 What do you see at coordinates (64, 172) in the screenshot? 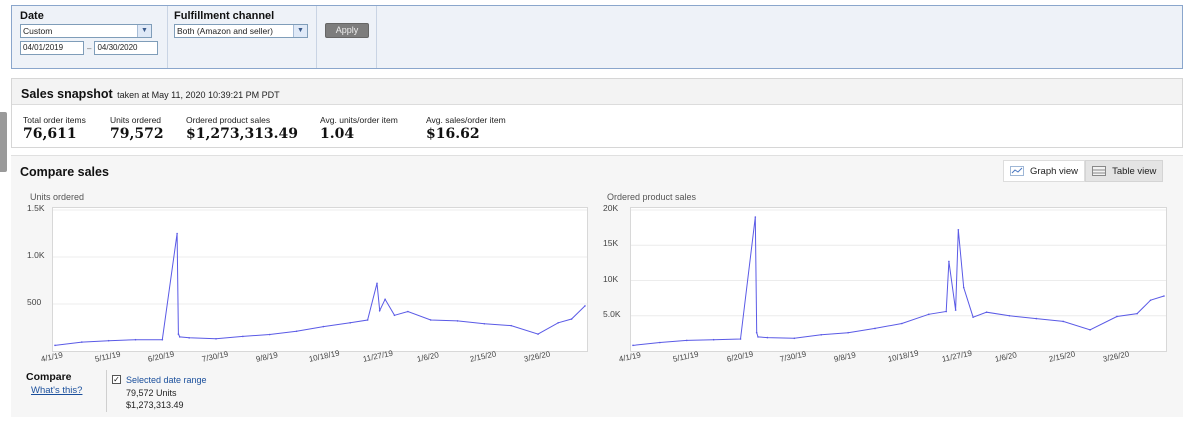
I see `compare-sales-title: Compare sales` at bounding box center [64, 172].